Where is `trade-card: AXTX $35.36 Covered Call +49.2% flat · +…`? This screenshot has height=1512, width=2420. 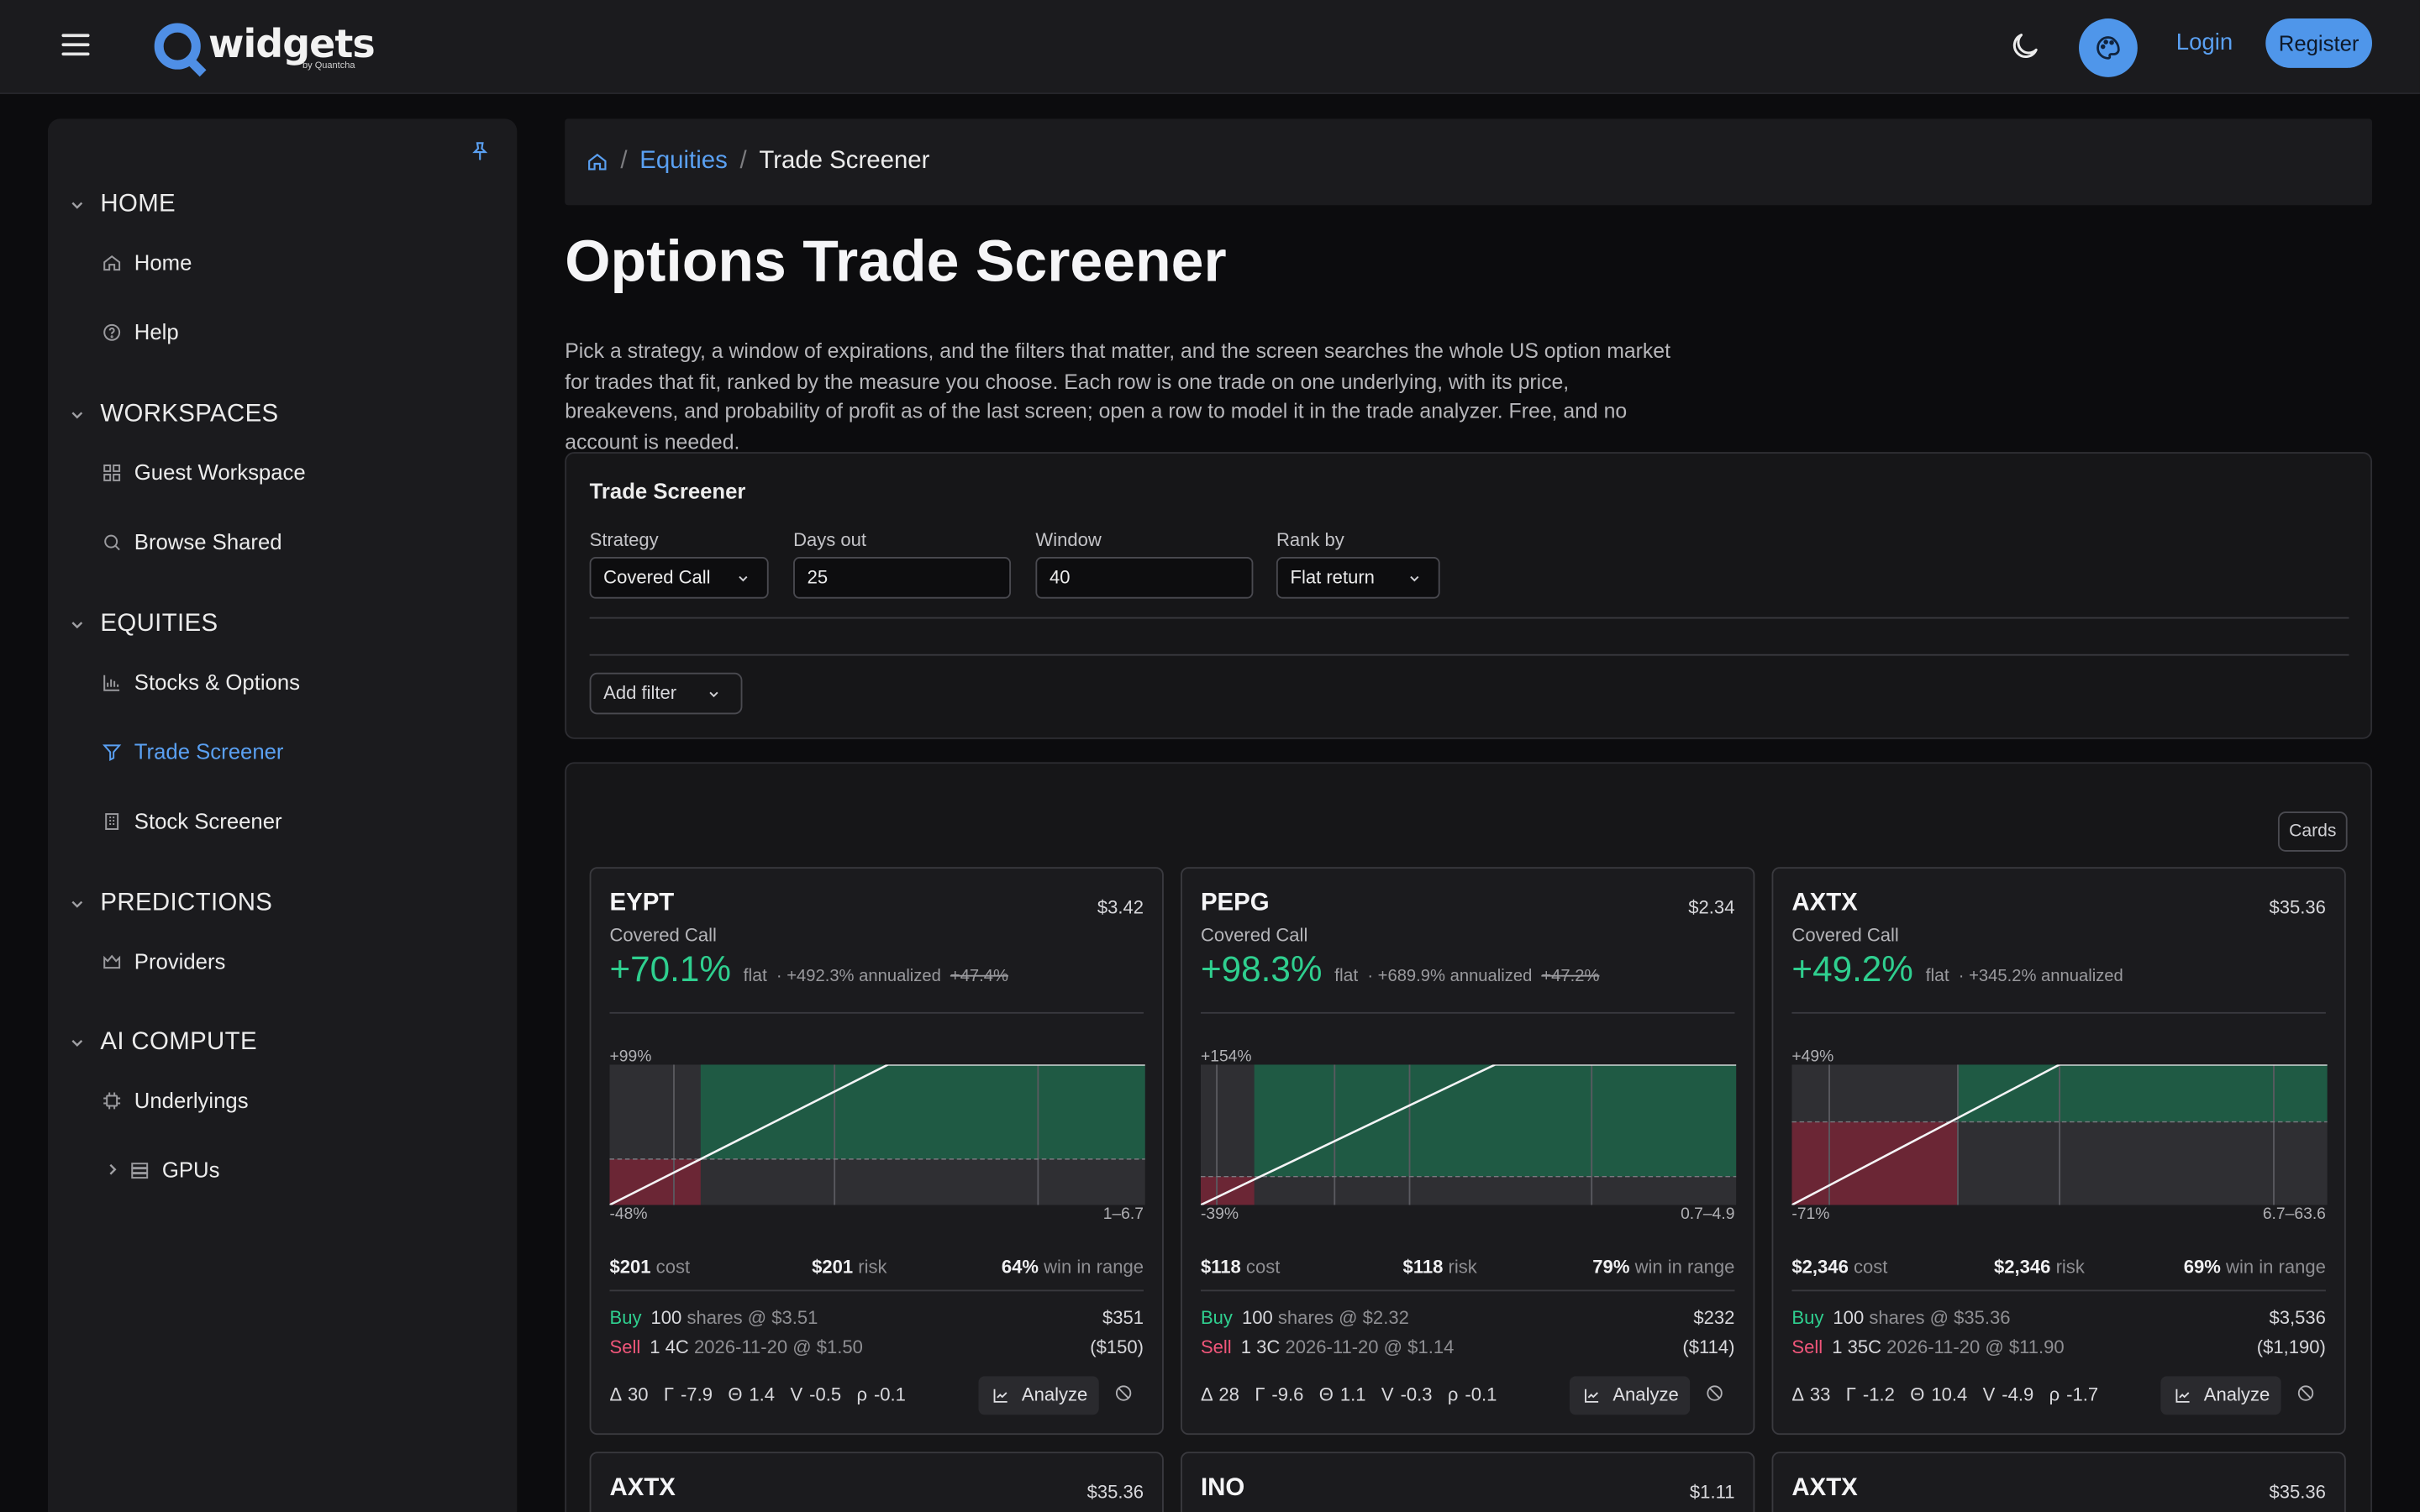
trade-card: AXTX $35.36 Covered Call +49.2% flat · +… is located at coordinates (2058, 1151).